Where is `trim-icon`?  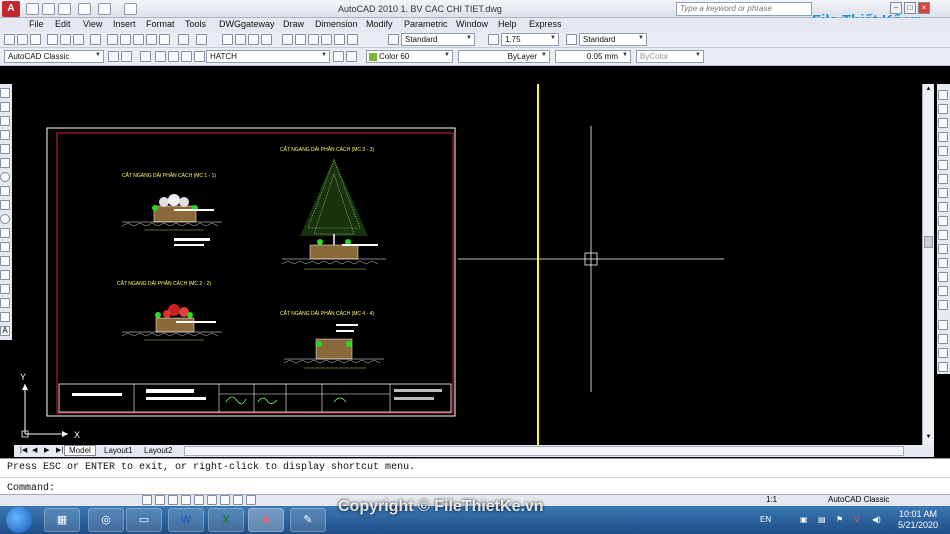
trim-icon is located at coordinates (943, 221).